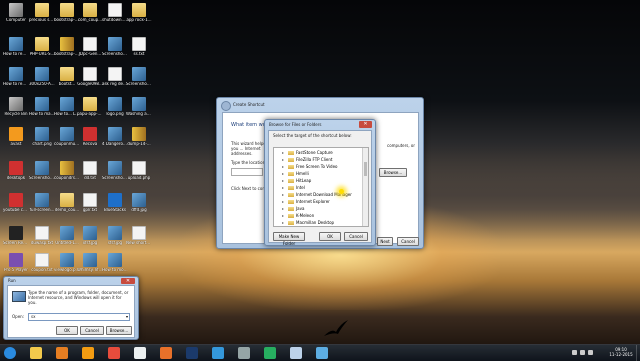 The width and height of the screenshot is (640, 361). What do you see at coordinates (115, 171) in the screenshot?
I see `desktop-icon: Screenshot... keyword.def` at bounding box center [115, 171].